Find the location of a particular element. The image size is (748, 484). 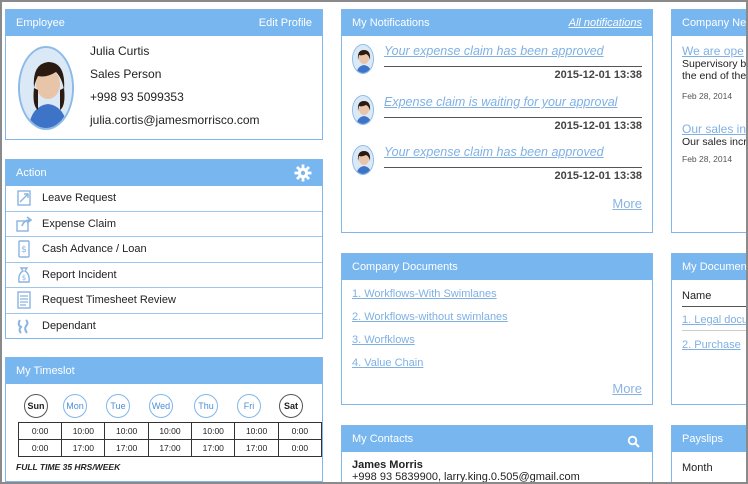

employee-phone: +998 93 5099353 is located at coordinates (137, 97).